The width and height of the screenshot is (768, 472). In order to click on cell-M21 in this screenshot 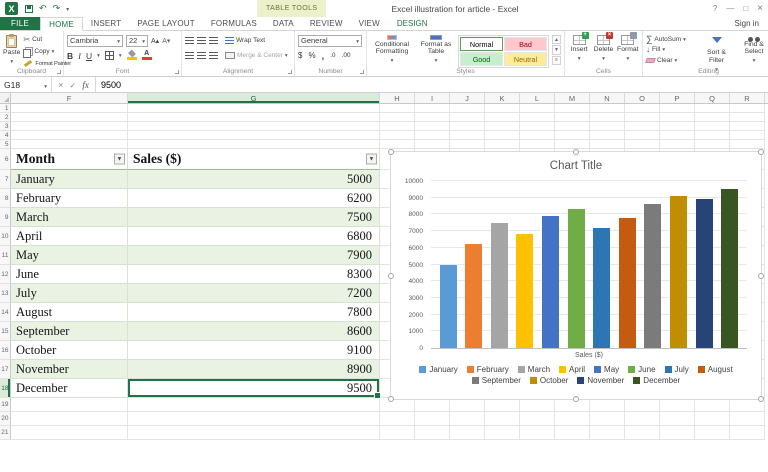, I will do `click(572, 433)`.